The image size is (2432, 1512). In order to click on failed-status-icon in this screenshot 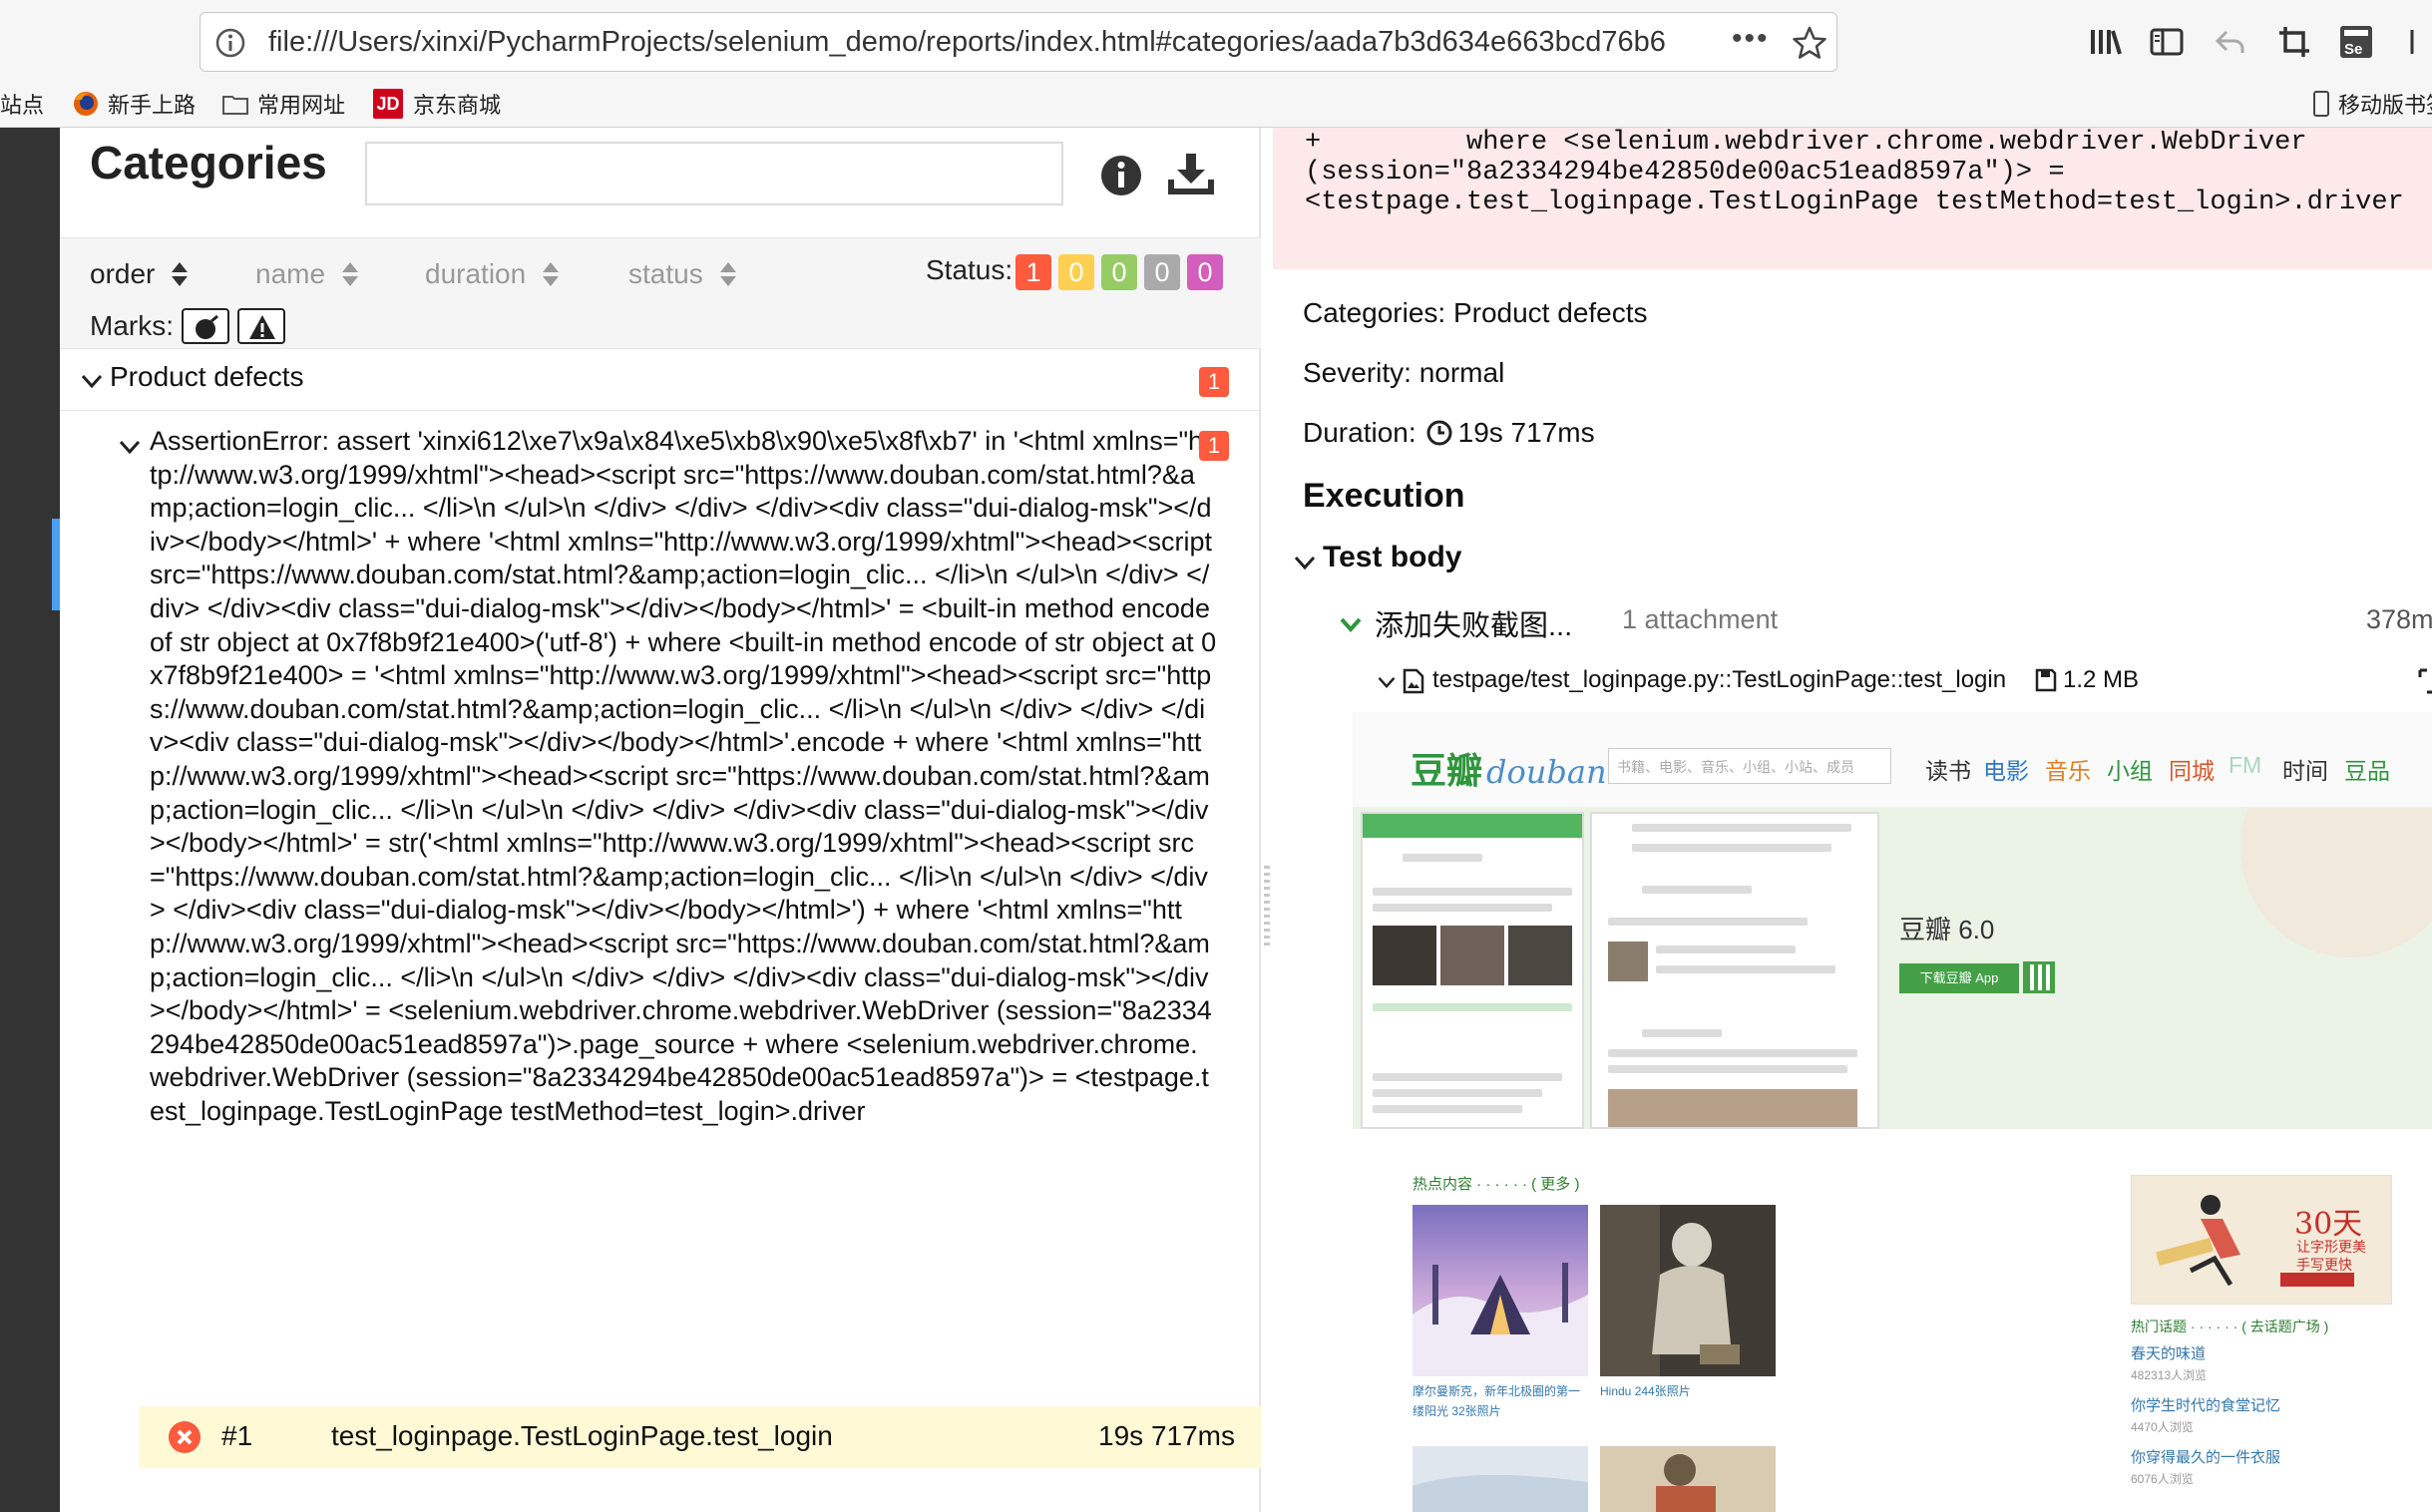, I will do `click(185, 1437)`.